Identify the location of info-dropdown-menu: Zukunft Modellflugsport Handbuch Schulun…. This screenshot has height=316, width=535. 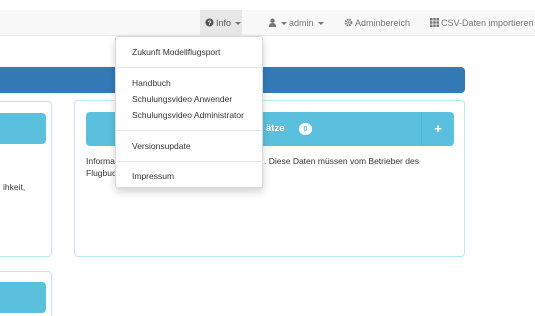
(189, 112).